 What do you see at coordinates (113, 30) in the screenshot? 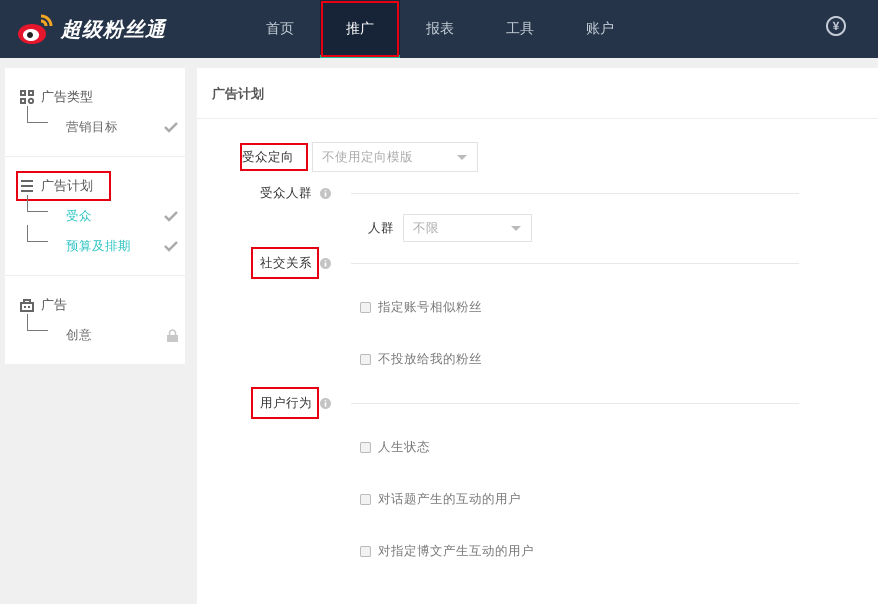
I see `app-logo-text: 超级粉丝通` at bounding box center [113, 30].